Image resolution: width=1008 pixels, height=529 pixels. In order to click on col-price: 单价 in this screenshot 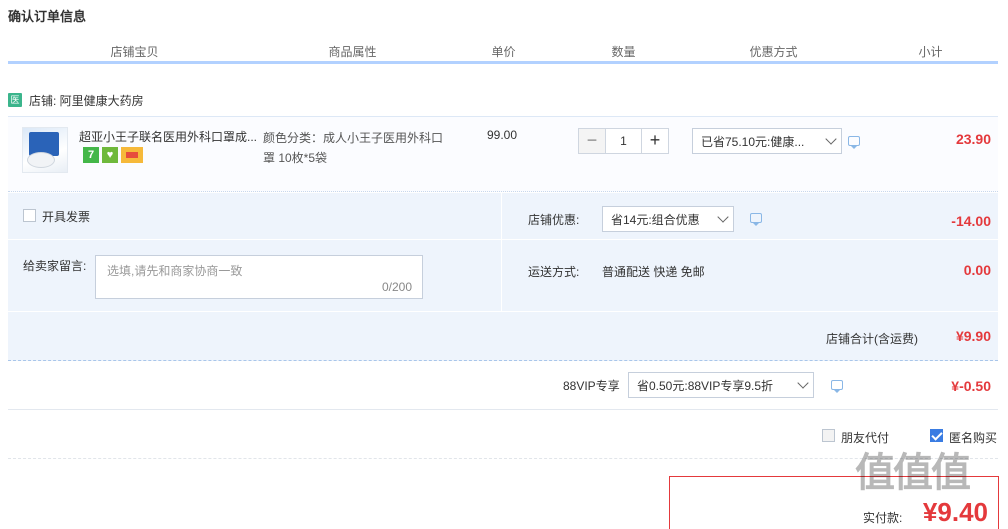, I will do `click(504, 51)`.